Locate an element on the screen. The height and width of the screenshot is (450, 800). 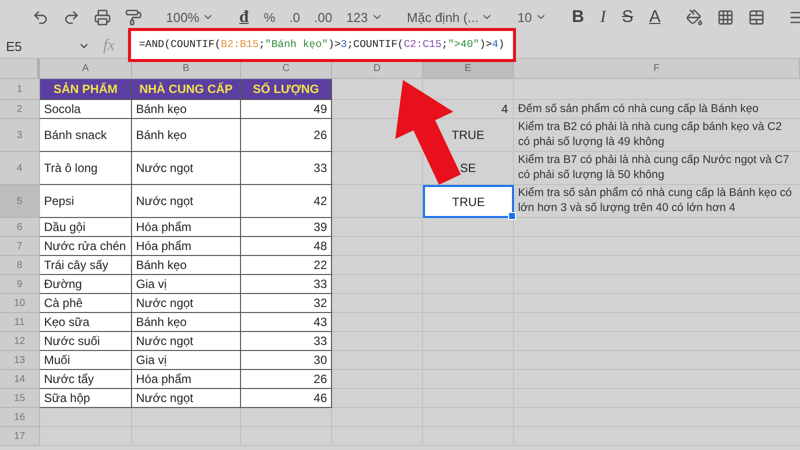
italic-button: I is located at coordinates (603, 17).